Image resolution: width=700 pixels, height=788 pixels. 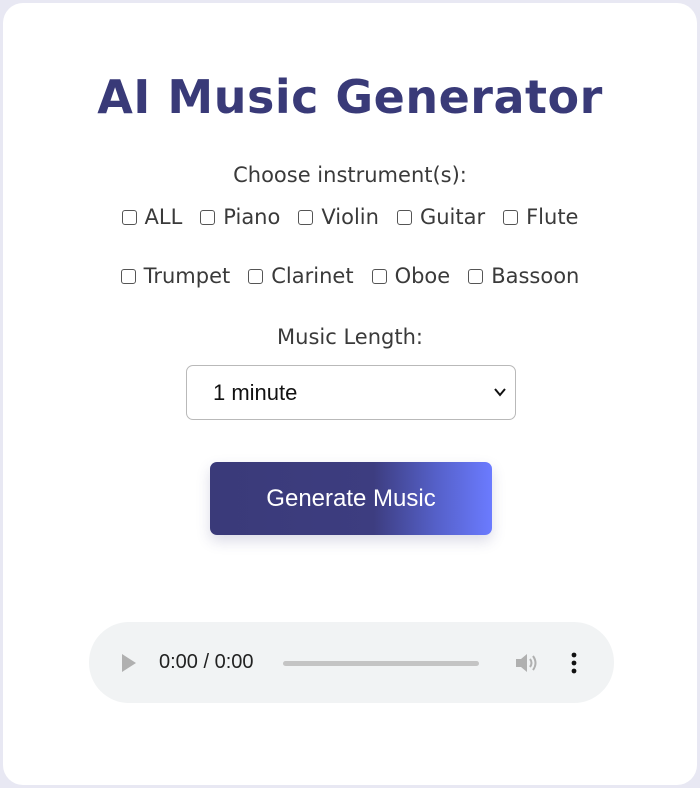 I want to click on checkbox-label: Guitar, so click(x=452, y=217).